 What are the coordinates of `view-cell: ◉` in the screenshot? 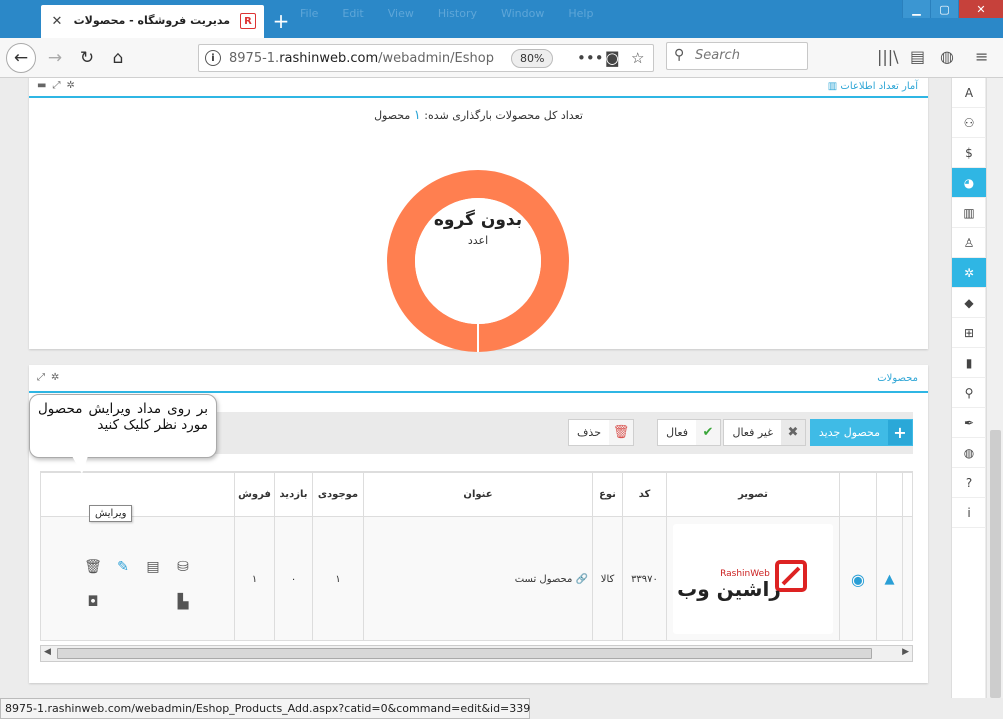 It's located at (858, 578).